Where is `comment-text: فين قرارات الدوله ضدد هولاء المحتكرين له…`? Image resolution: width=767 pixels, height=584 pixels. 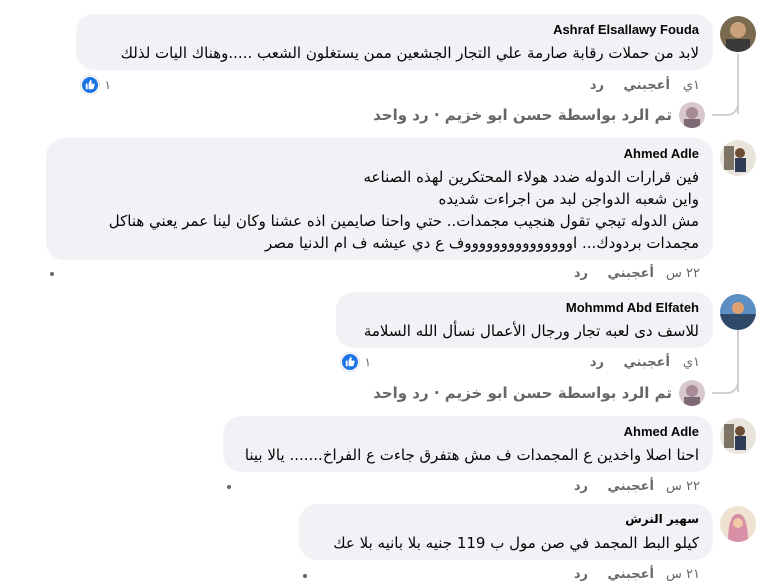
comment-text: فين قرارات الدوله ضدد هولاء المحتكرين له… is located at coordinates (378, 210).